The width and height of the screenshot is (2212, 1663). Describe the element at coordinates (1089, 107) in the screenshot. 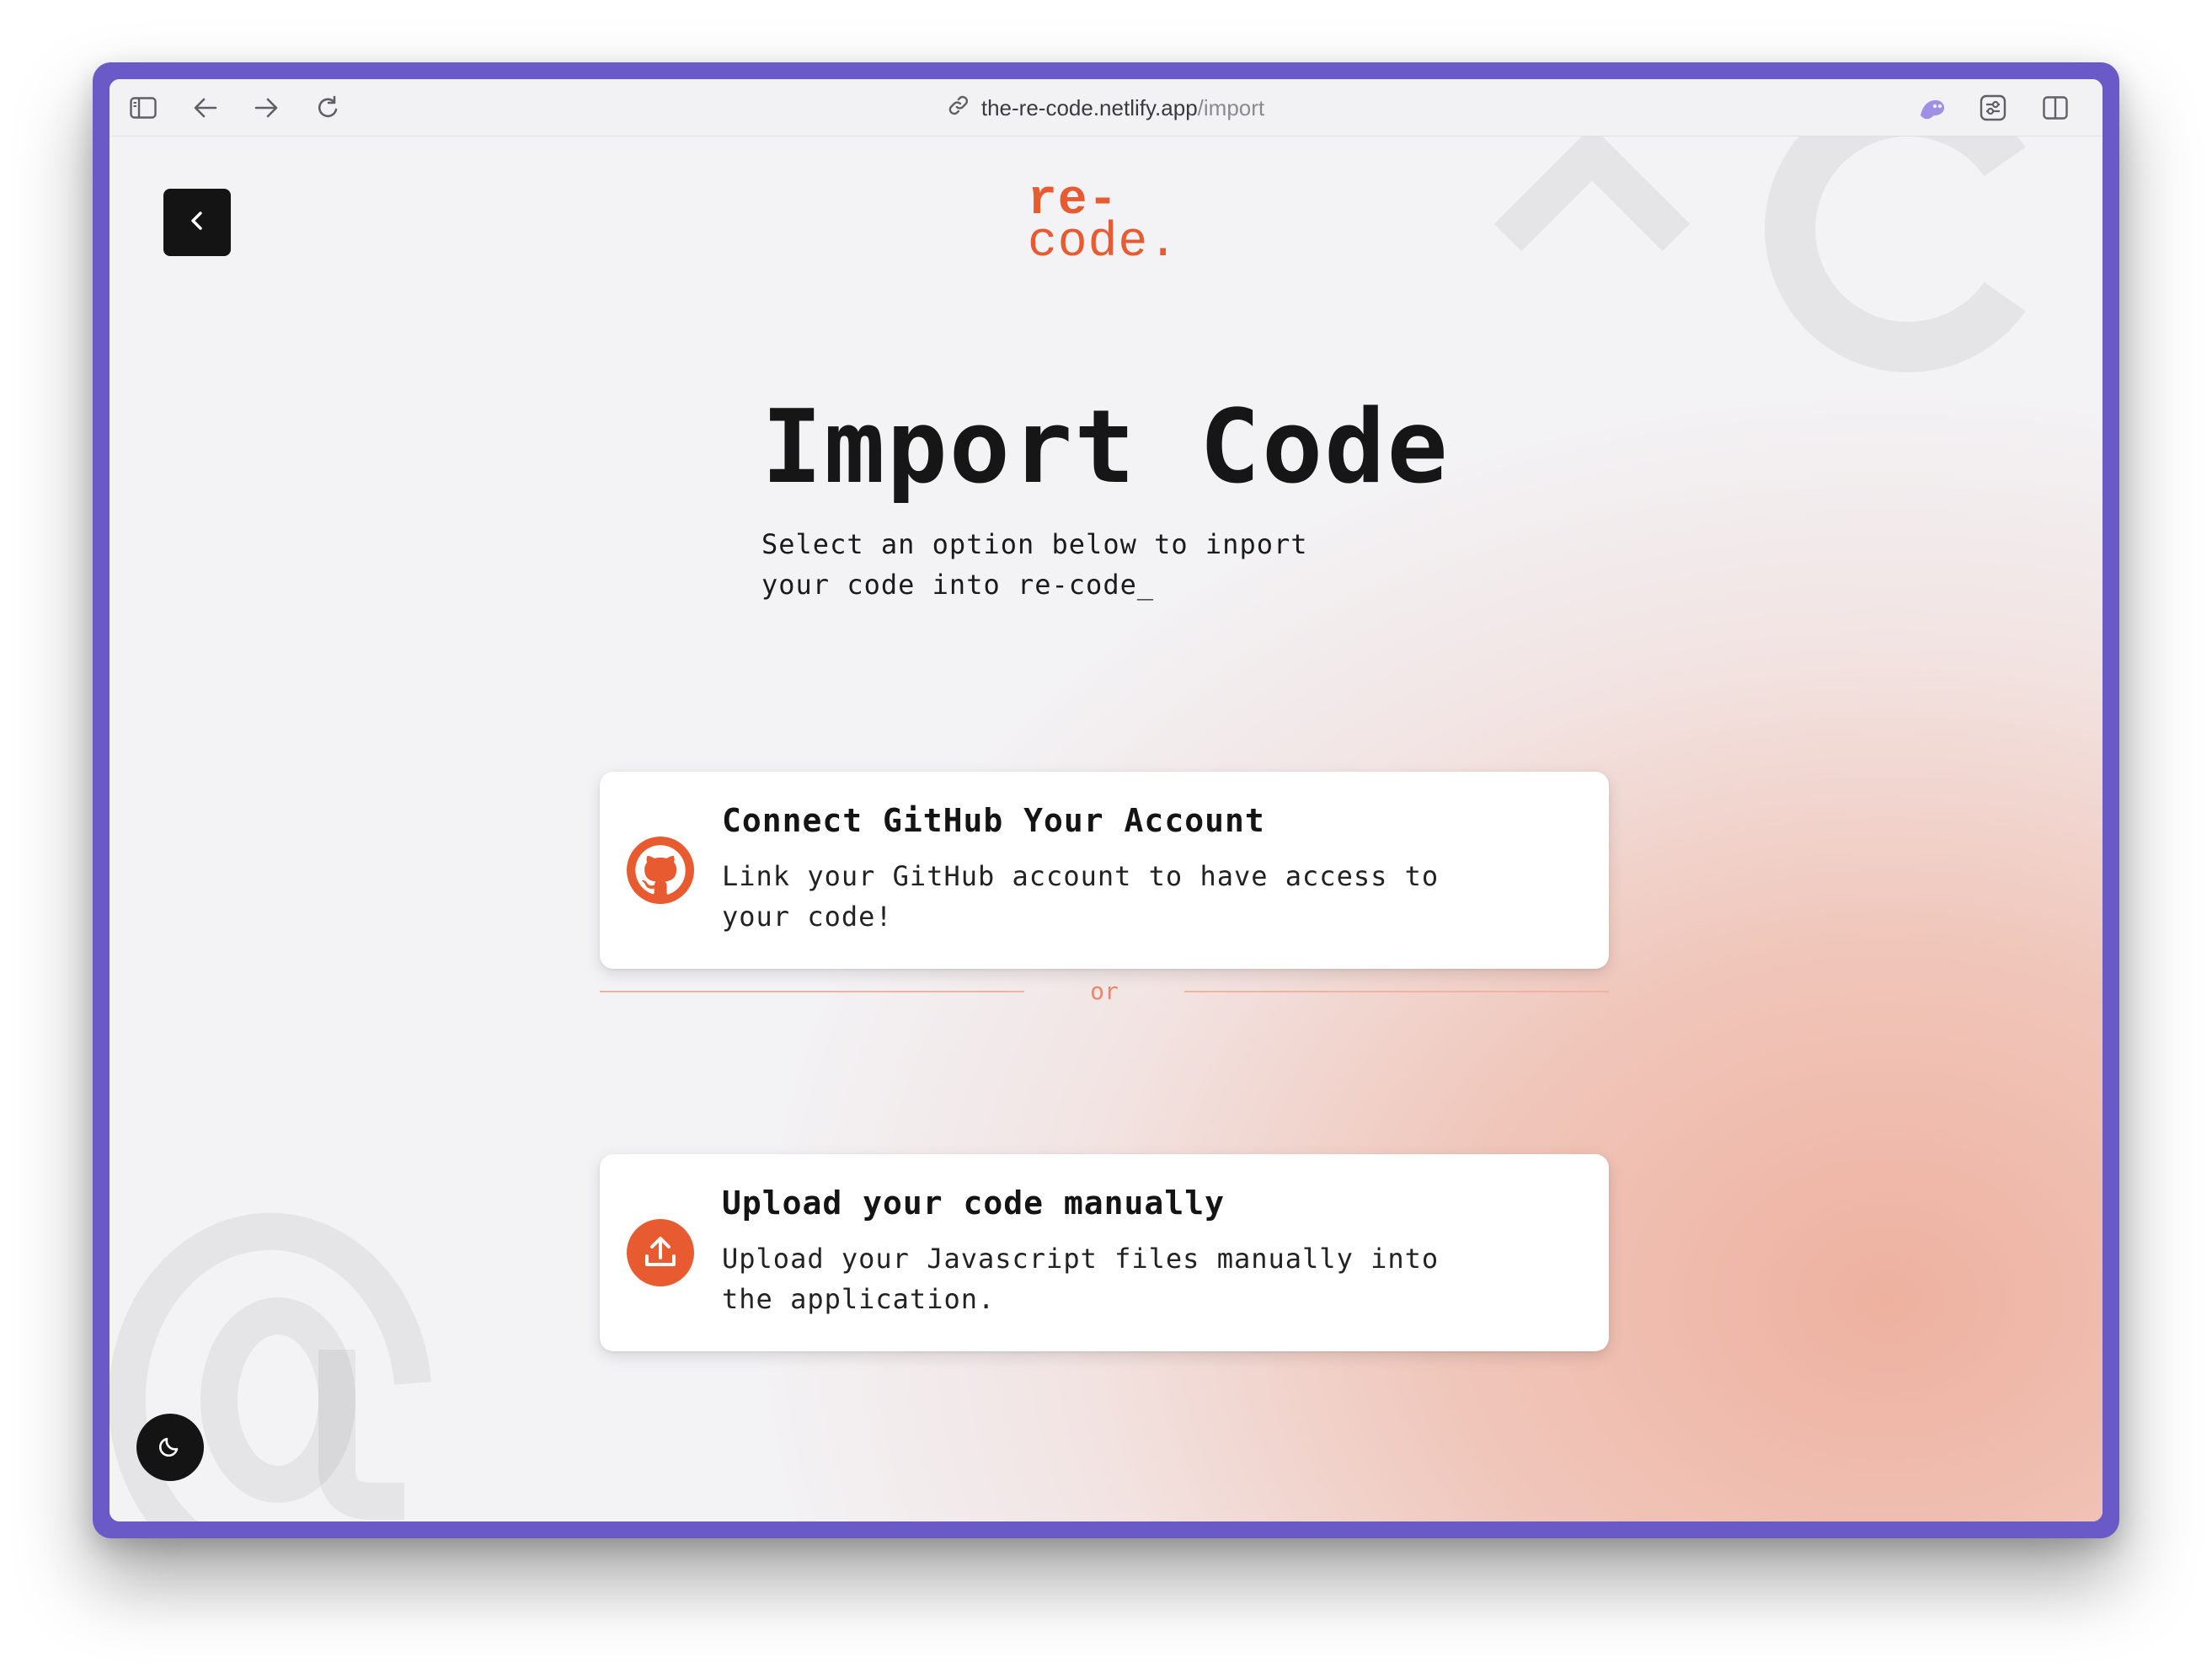

I see `url-domain: the-re-code.netlify.app` at that location.